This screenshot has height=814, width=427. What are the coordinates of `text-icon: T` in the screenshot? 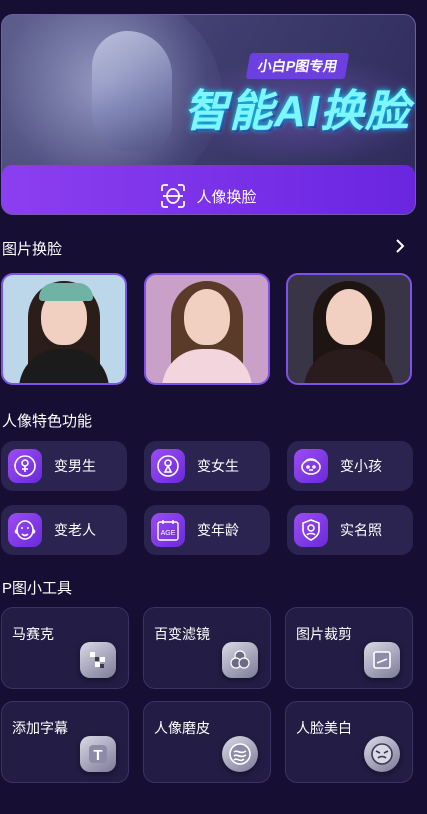 It's located at (98, 754).